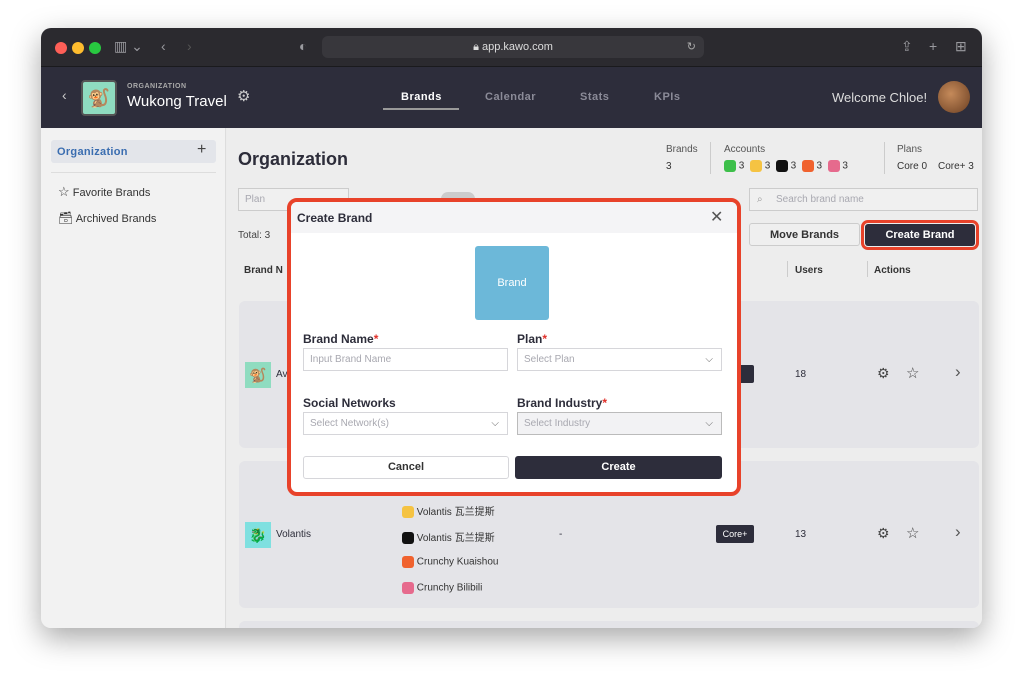 This screenshot has height=684, width=1024. What do you see at coordinates (510, 97) in the screenshot?
I see `tab-calendar: Calendar` at bounding box center [510, 97].